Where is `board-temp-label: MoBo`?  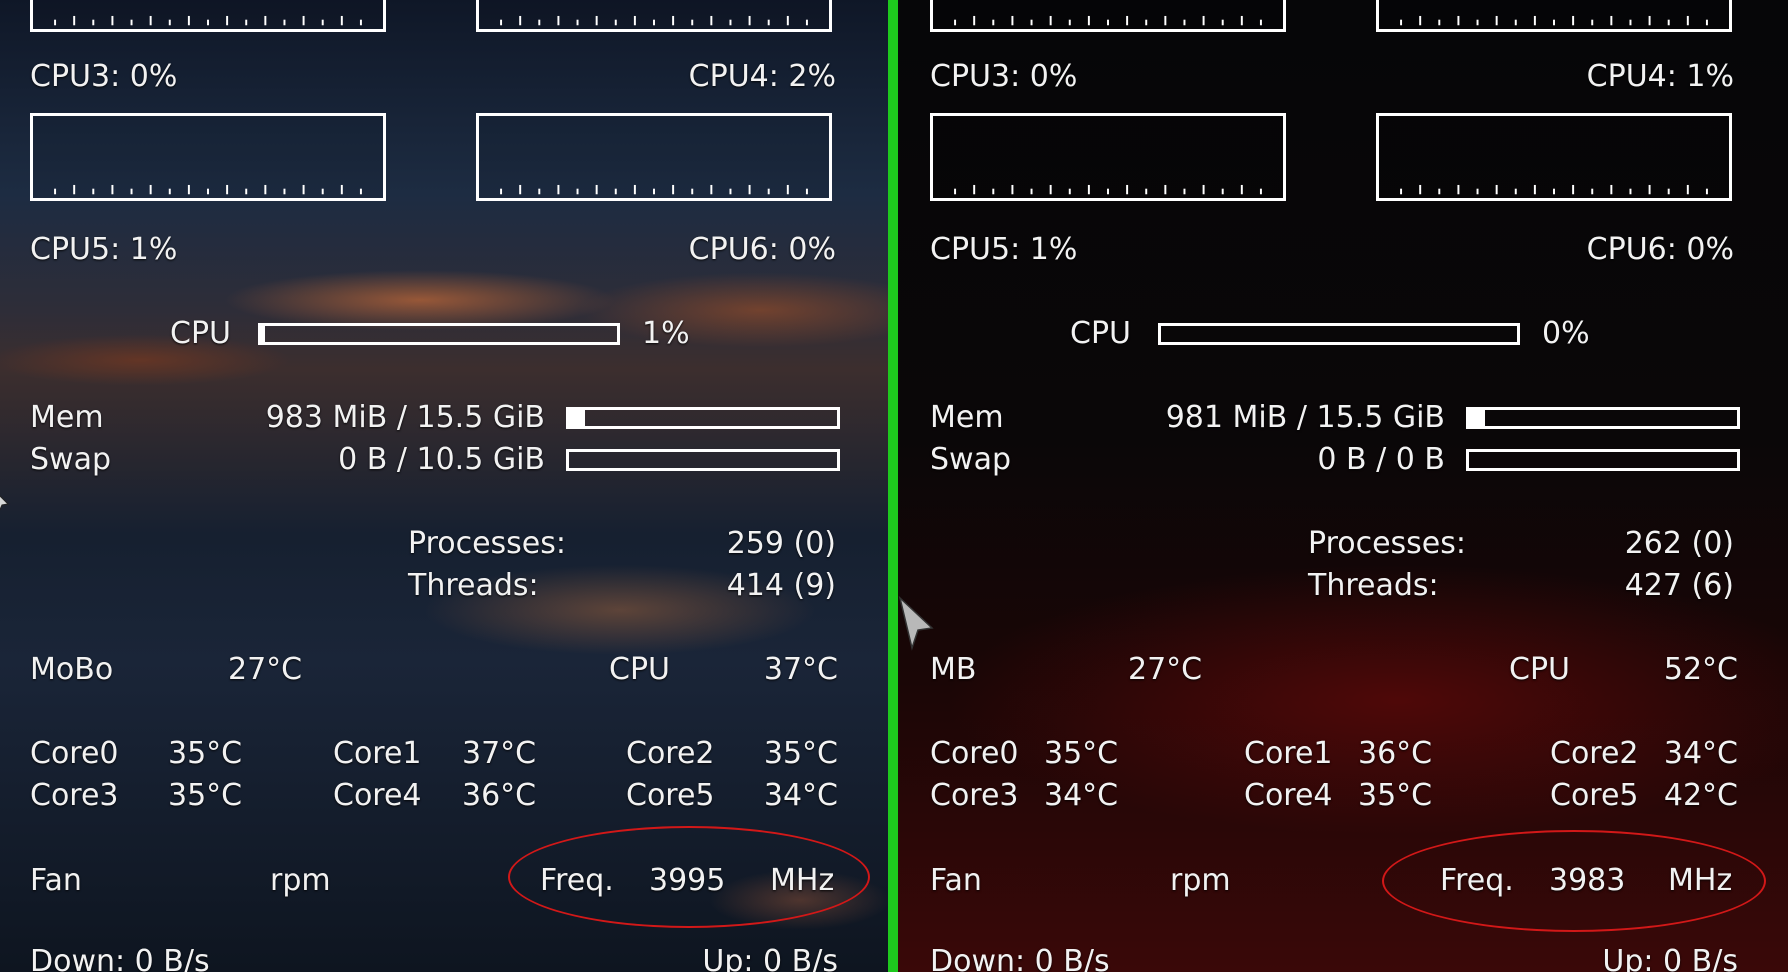
board-temp-label: MoBo is located at coordinates (72, 669).